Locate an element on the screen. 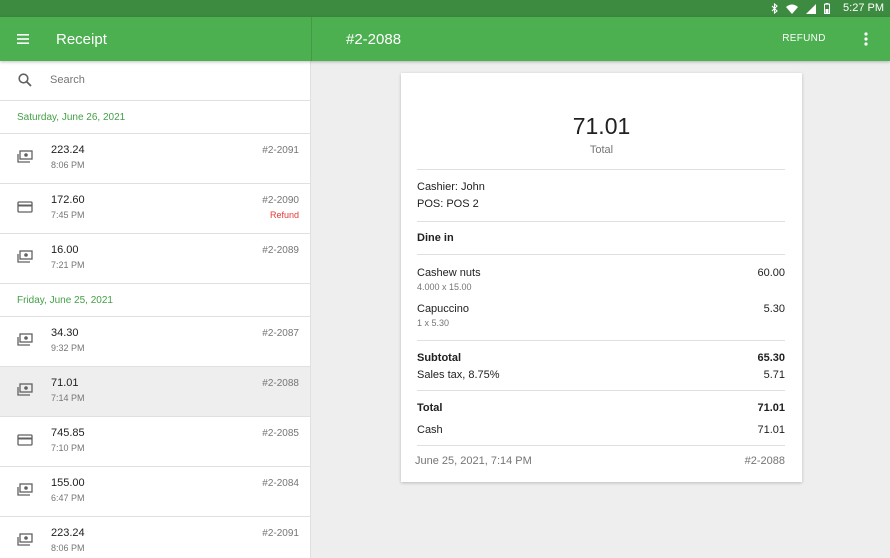 The height and width of the screenshot is (558, 890). tax-value: 5.71 is located at coordinates (774, 375).